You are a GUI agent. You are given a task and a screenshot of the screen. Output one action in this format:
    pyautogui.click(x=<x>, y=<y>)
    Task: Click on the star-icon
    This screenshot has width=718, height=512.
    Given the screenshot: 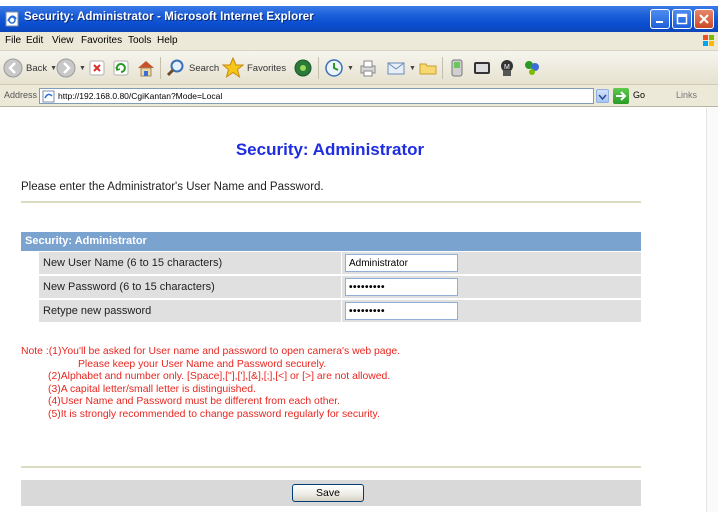 What is the action you would take?
    pyautogui.click(x=233, y=68)
    